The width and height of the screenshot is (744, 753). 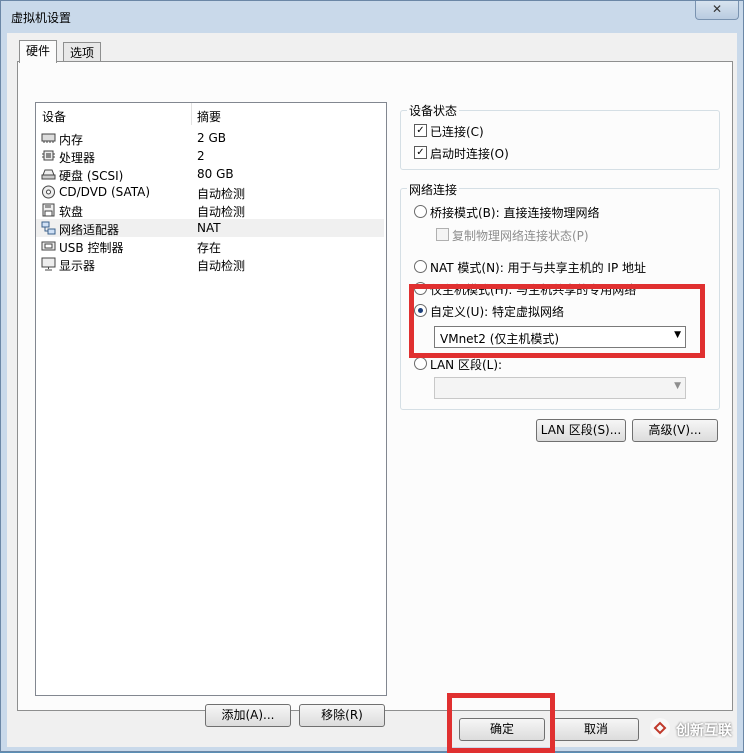 What do you see at coordinates (557, 321) in the screenshot?
I see `highlight-box-custom` at bounding box center [557, 321].